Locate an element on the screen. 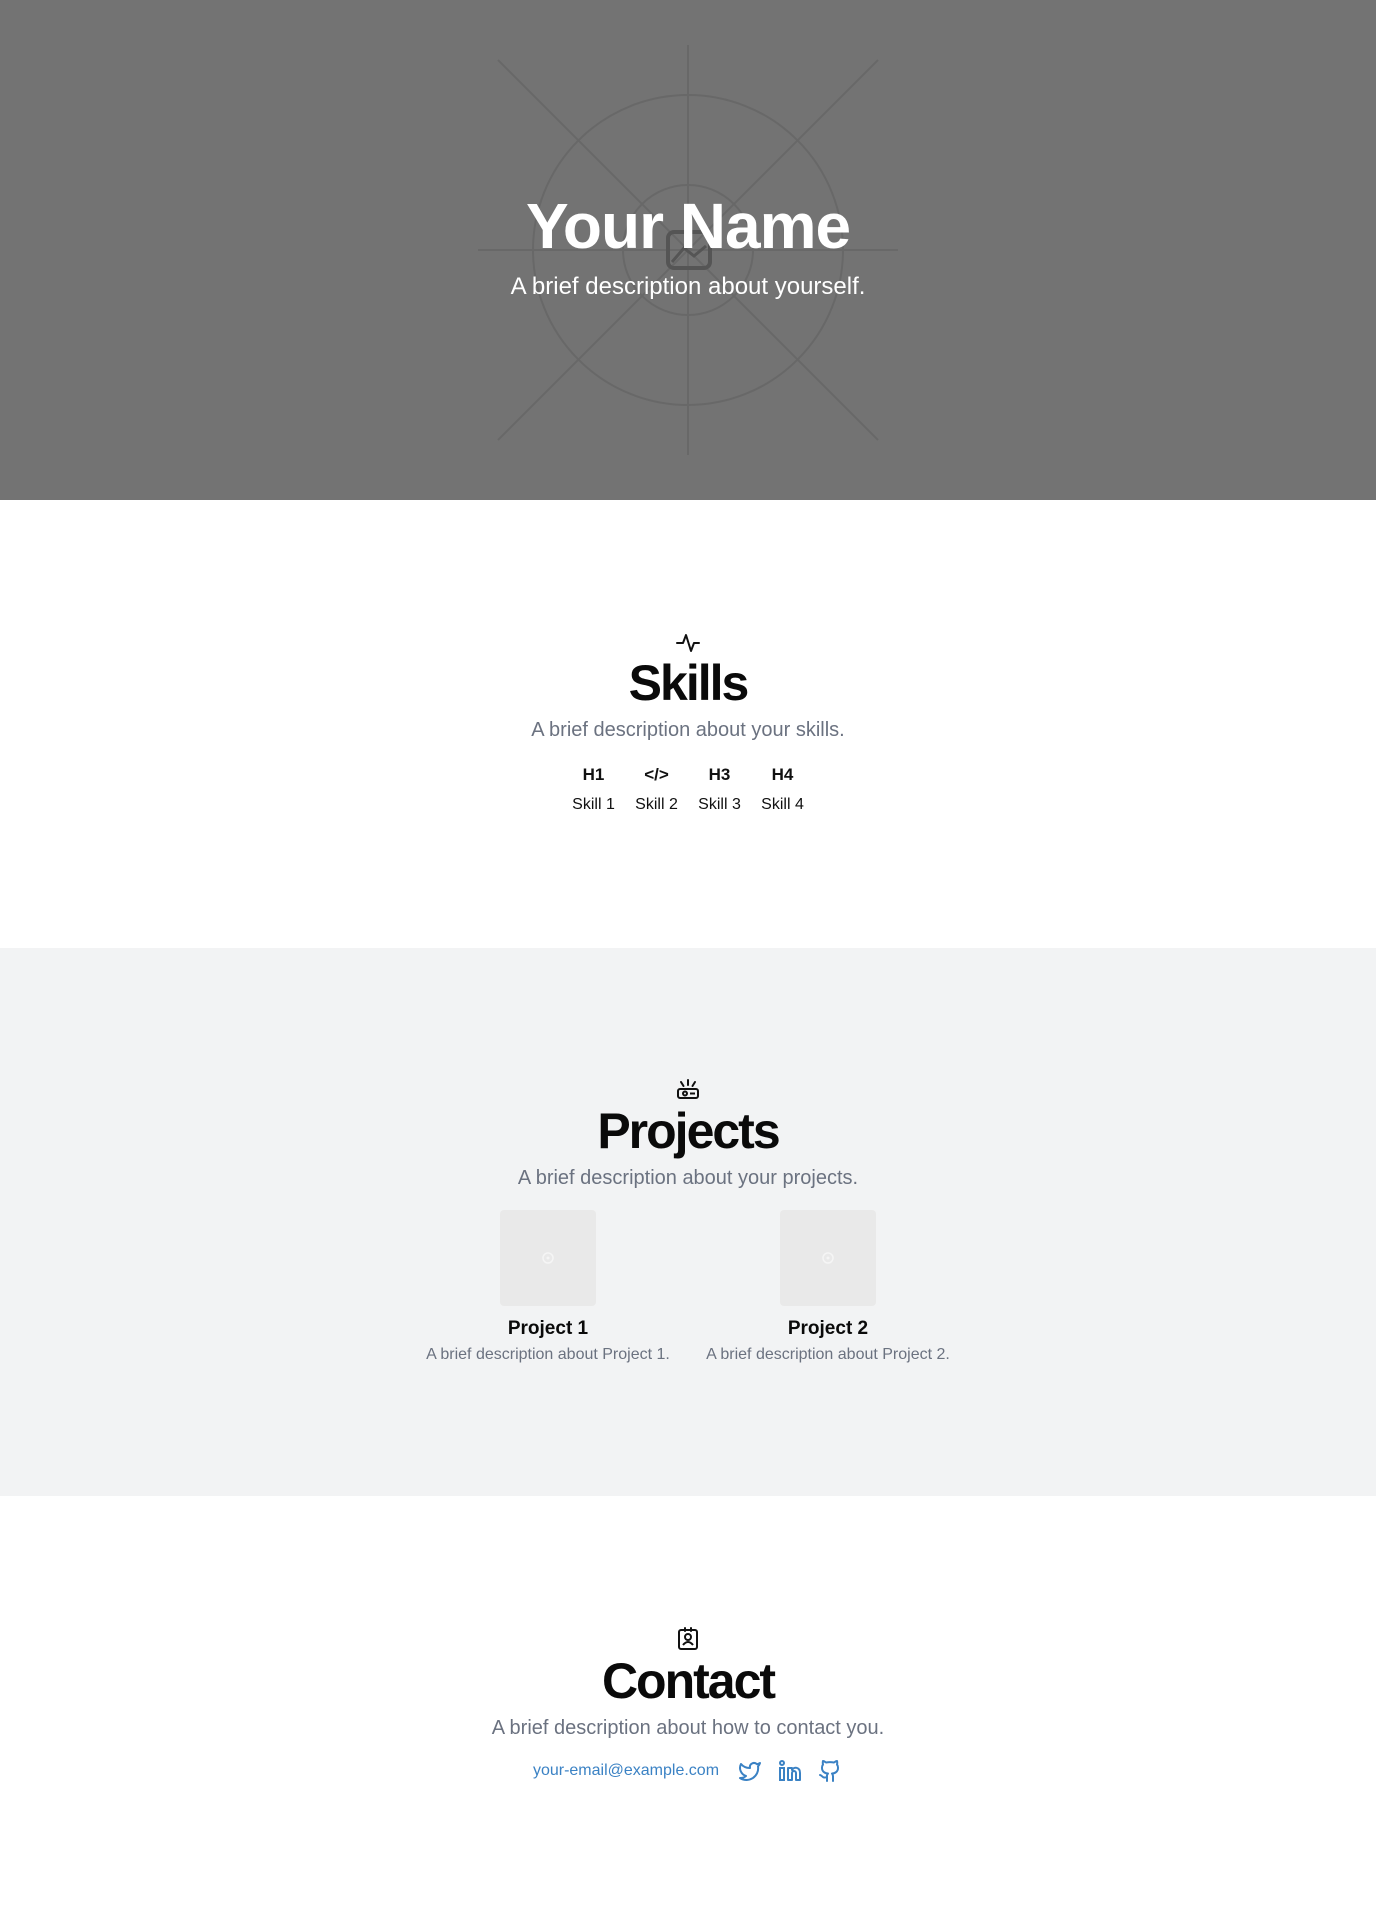 This screenshot has width=1376, height=1914. projects-title: Projects is located at coordinates (688, 1131).